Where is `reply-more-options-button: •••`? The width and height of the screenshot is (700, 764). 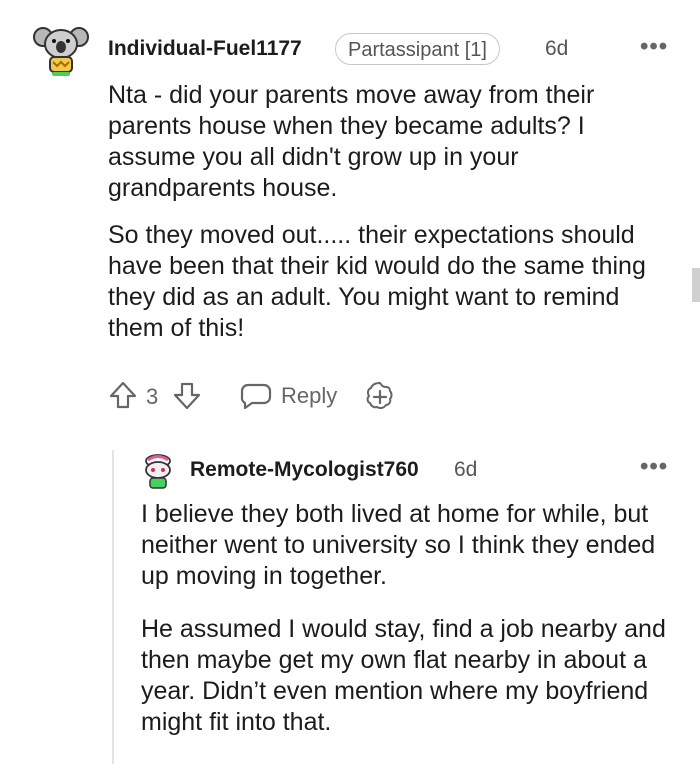 reply-more-options-button: ••• is located at coordinates (654, 467).